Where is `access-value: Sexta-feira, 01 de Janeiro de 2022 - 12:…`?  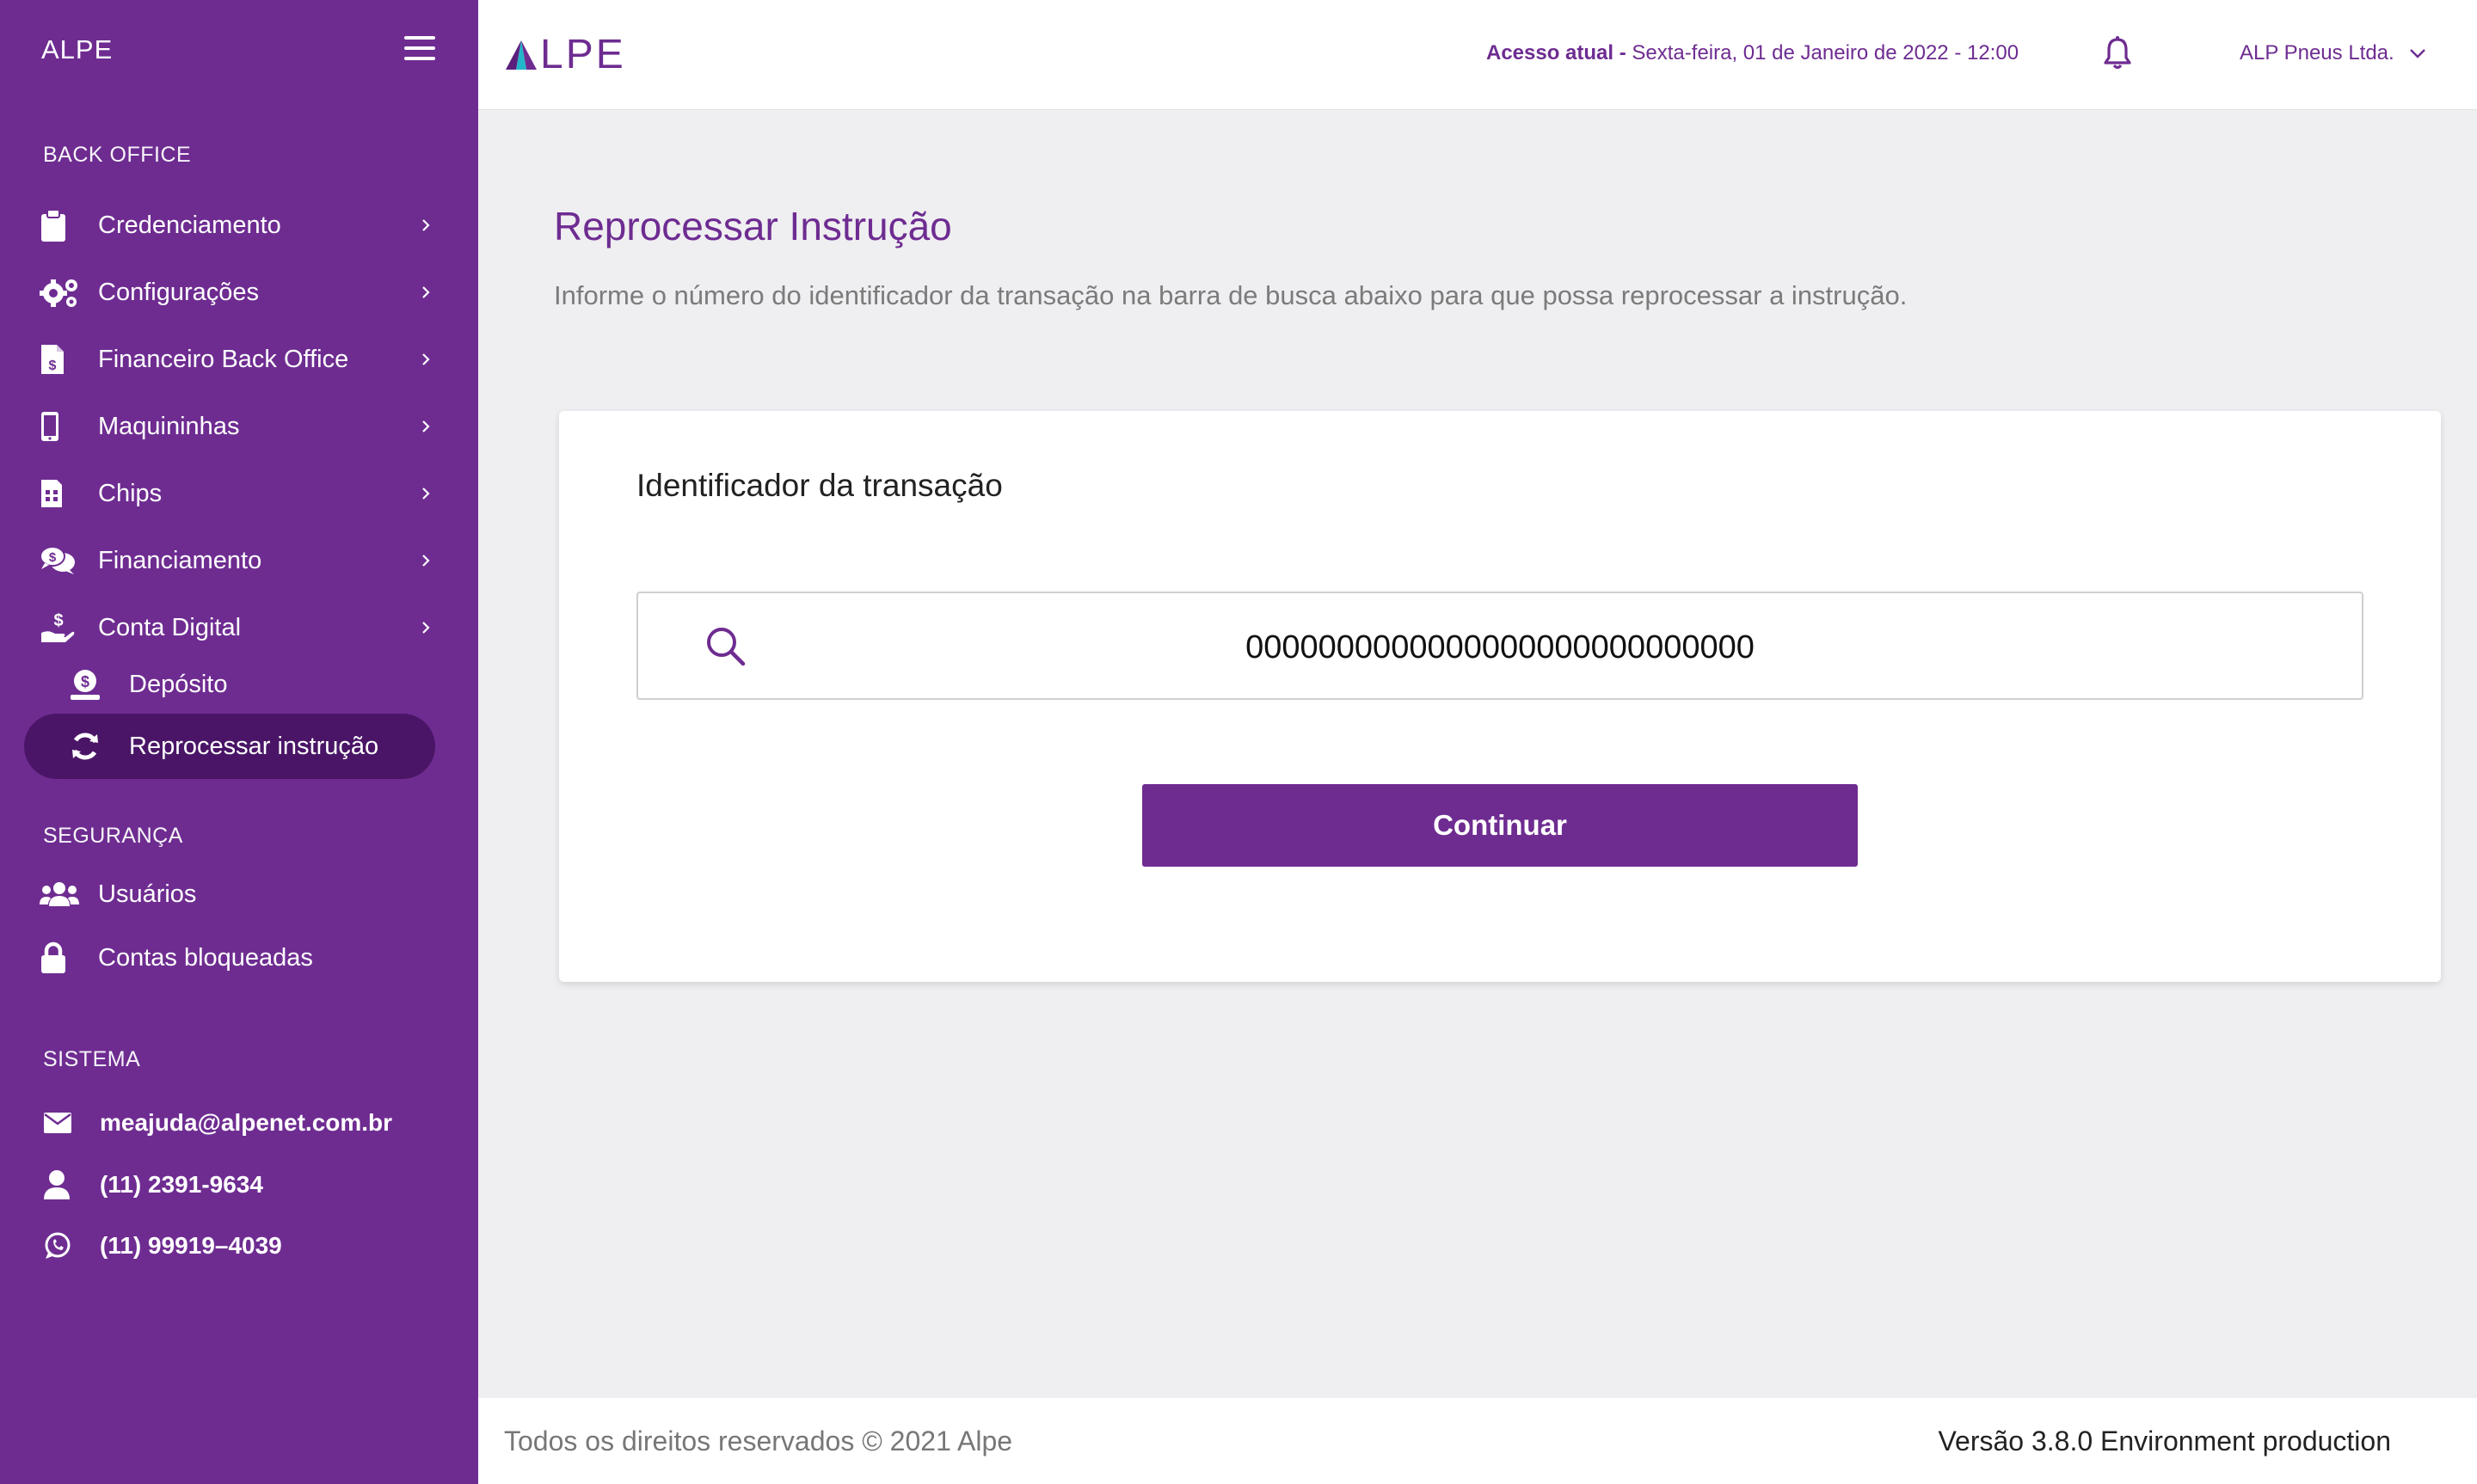
access-value: Sexta-feira, 01 de Janeiro de 2022 - 12:… is located at coordinates (1826, 52).